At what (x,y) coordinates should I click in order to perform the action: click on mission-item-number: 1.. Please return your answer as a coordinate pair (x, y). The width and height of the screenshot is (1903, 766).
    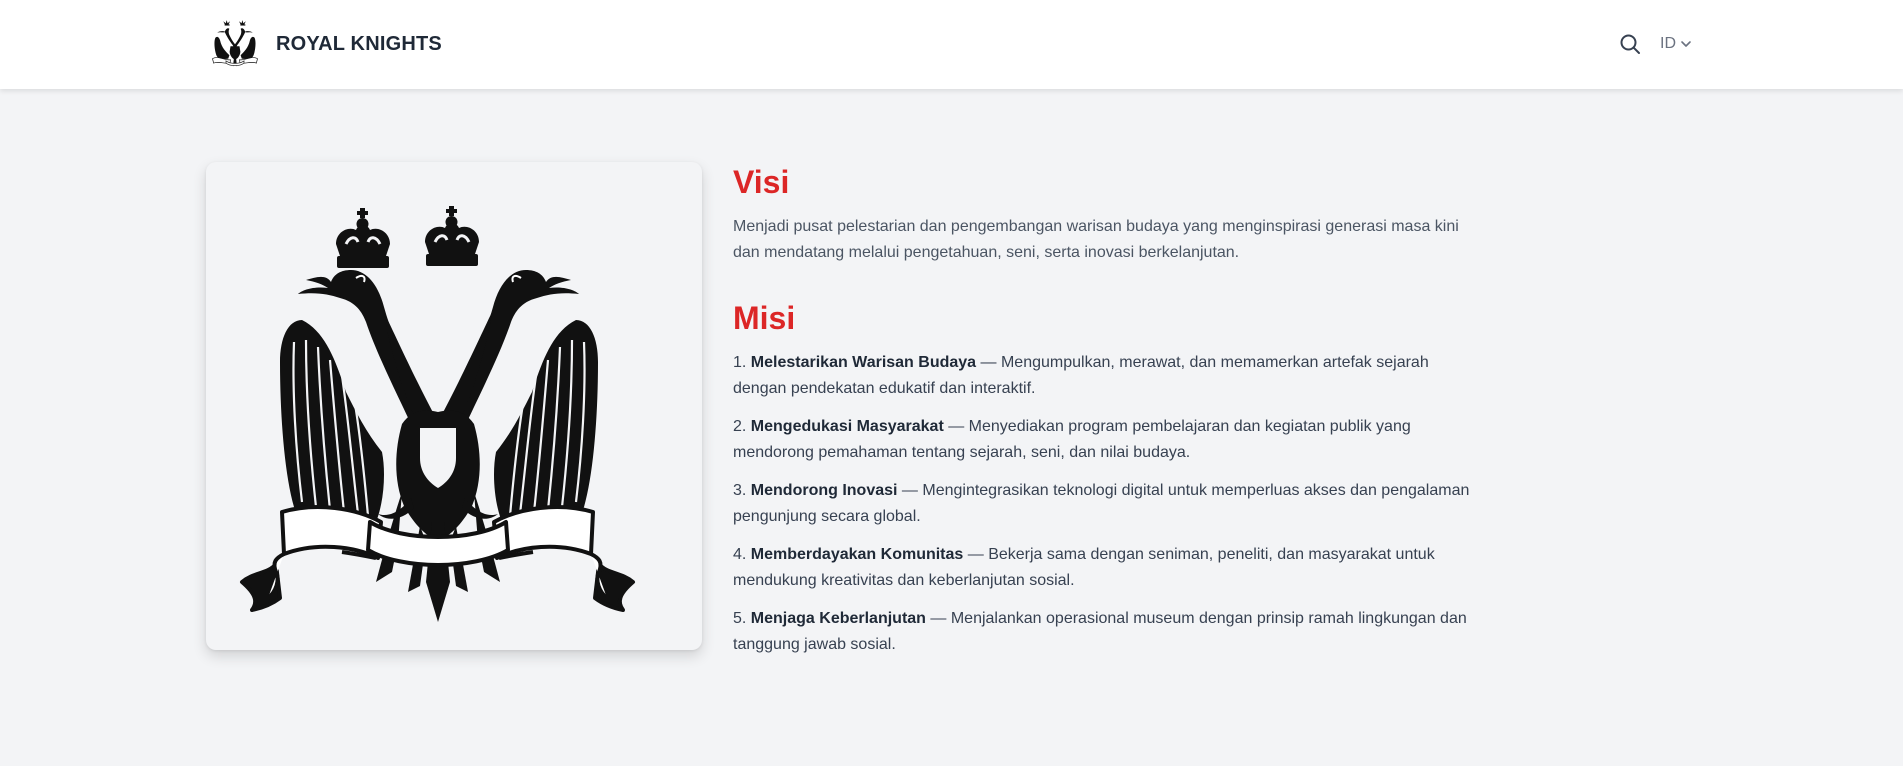
    Looking at the image, I should click on (740, 362).